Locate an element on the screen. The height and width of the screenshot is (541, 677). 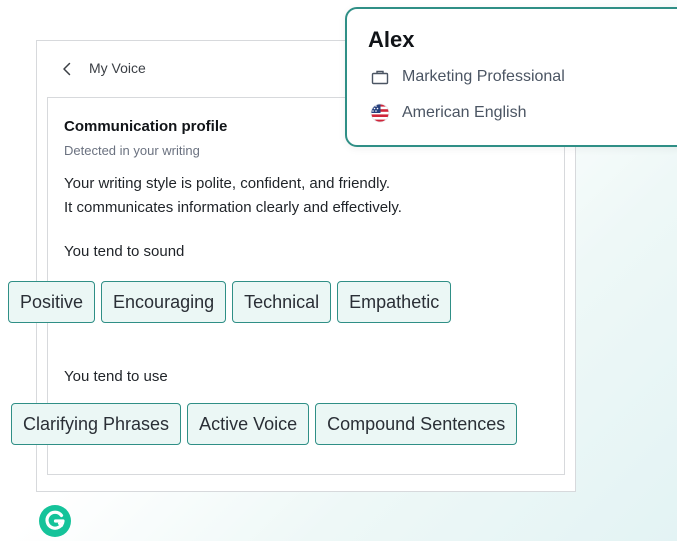
tone-chip-positive: Positive is located at coordinates (52, 302).